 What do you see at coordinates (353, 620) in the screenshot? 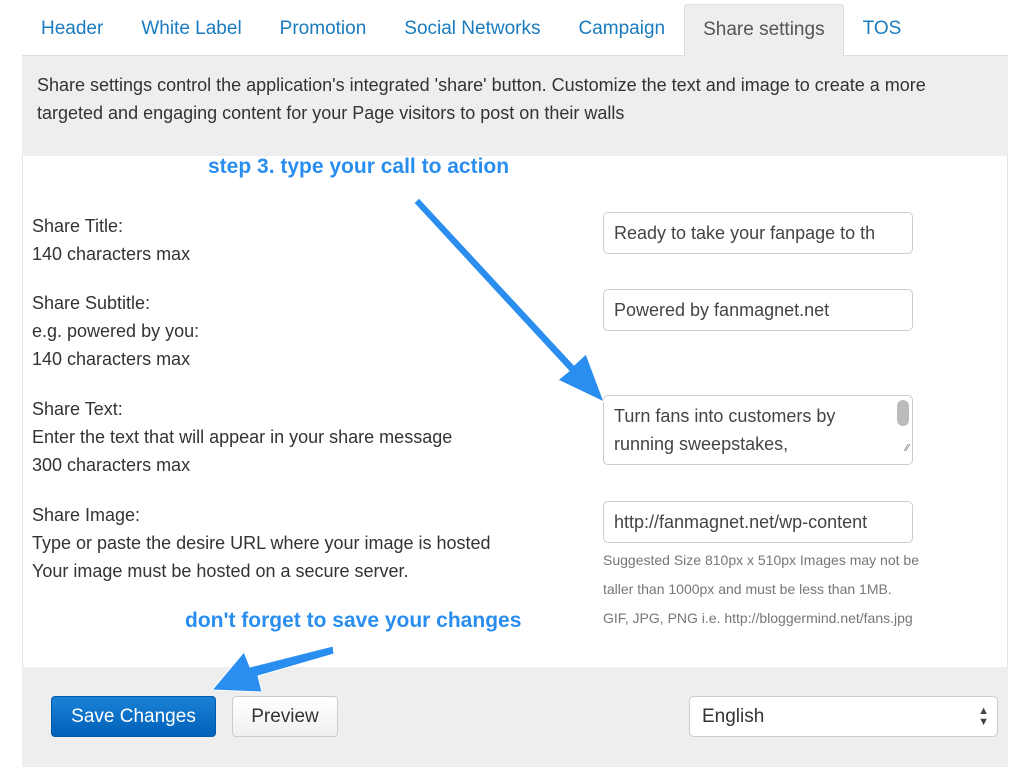
I see `save-annotation: don't forget to save your changes` at bounding box center [353, 620].